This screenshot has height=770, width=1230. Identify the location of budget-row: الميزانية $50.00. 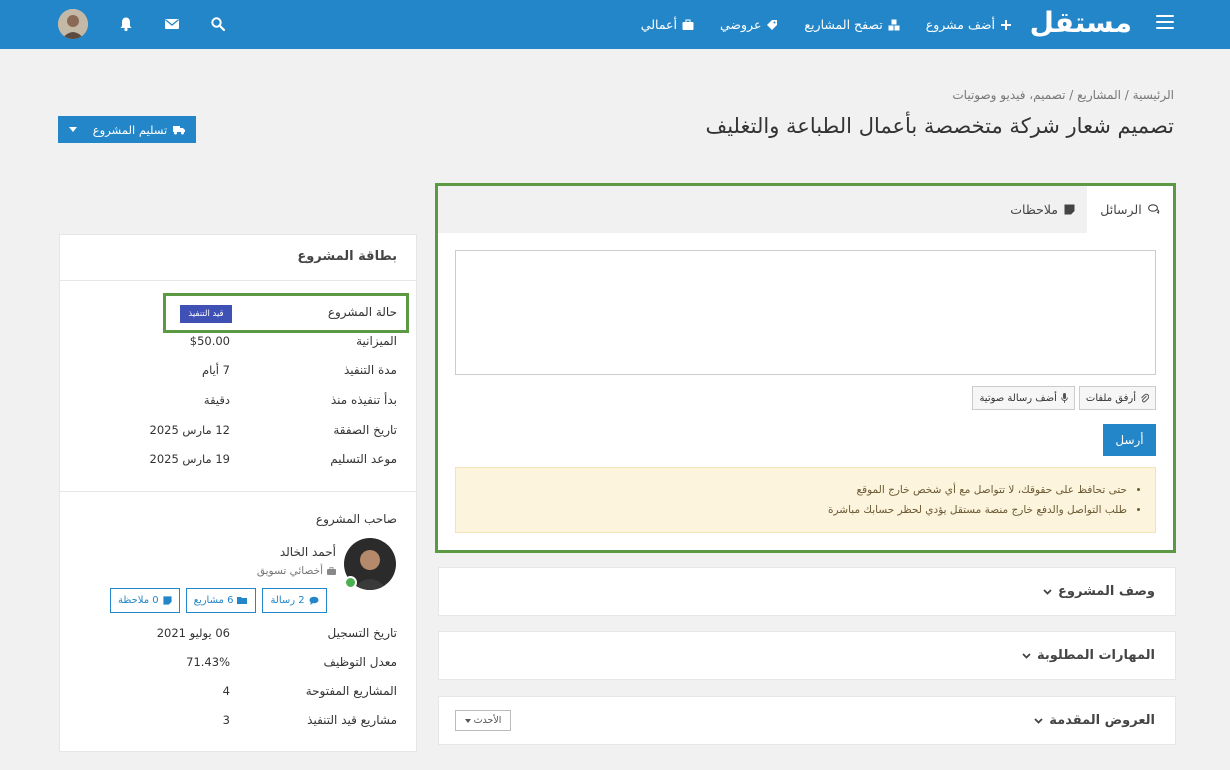
(238, 341).